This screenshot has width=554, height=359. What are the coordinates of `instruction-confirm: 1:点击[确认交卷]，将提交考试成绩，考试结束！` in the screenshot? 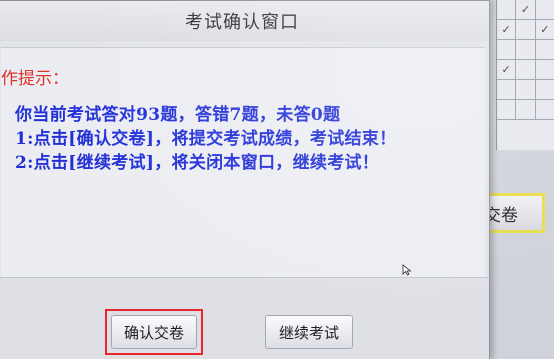 It's located at (206, 139).